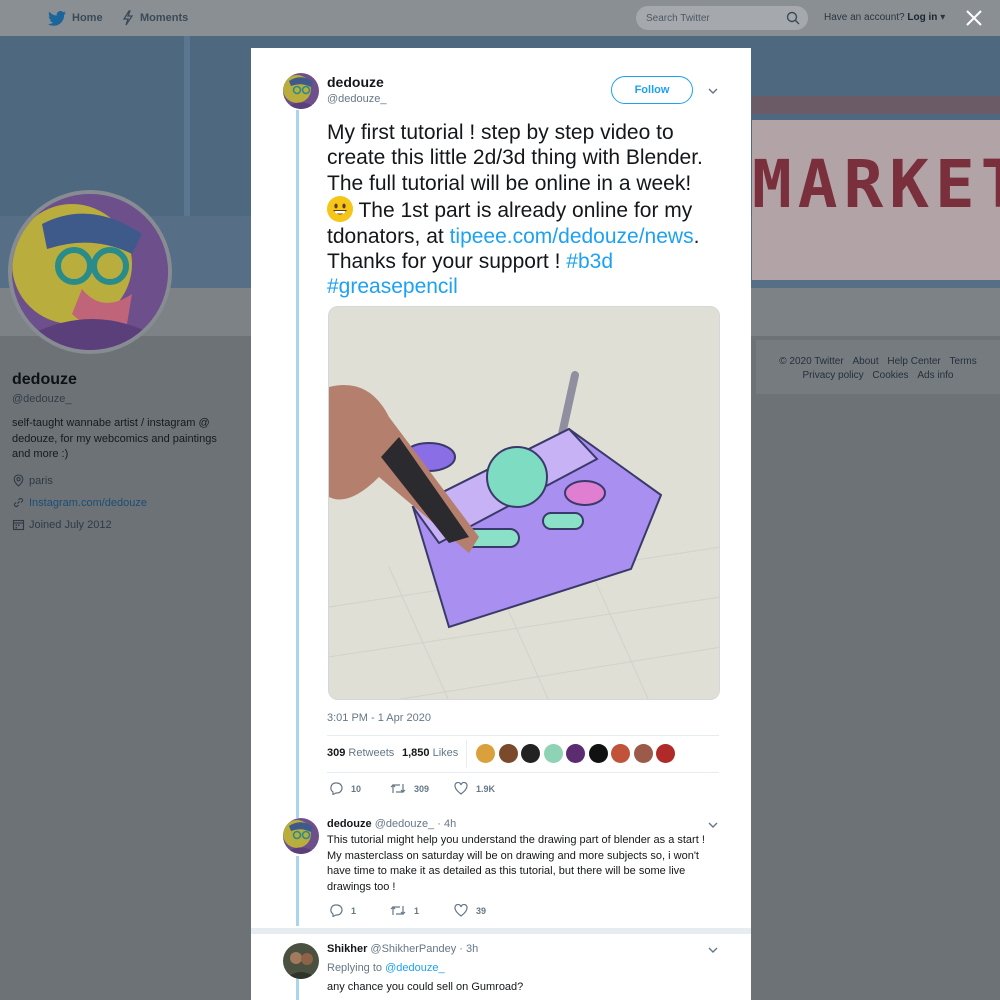 Image resolution: width=1000 pixels, height=1000 pixels. Describe the element at coordinates (876, 184) in the screenshot. I see `banner-sign-text: MARKET` at that location.